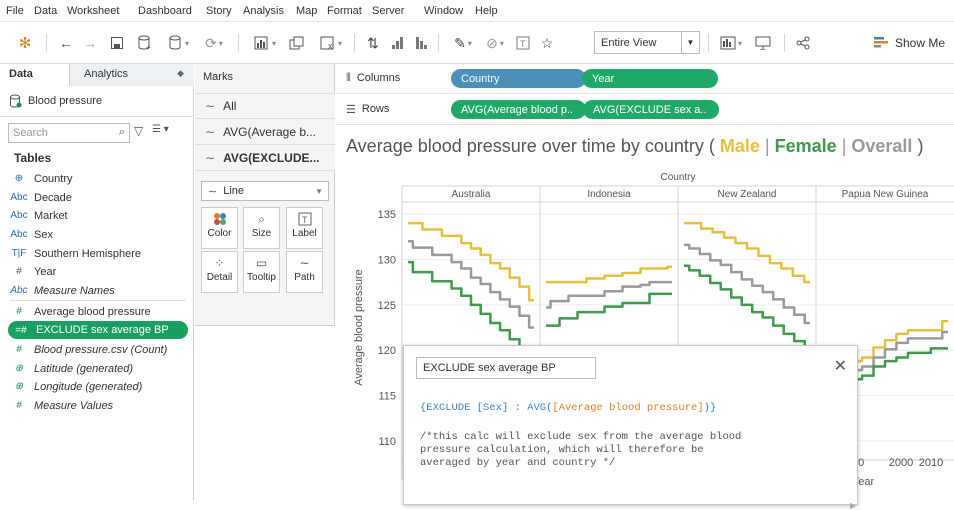 Image resolution: width=954 pixels, height=510 pixels. Describe the element at coordinates (41, 197) in the screenshot. I see `field-decade: Abc Decade` at that location.